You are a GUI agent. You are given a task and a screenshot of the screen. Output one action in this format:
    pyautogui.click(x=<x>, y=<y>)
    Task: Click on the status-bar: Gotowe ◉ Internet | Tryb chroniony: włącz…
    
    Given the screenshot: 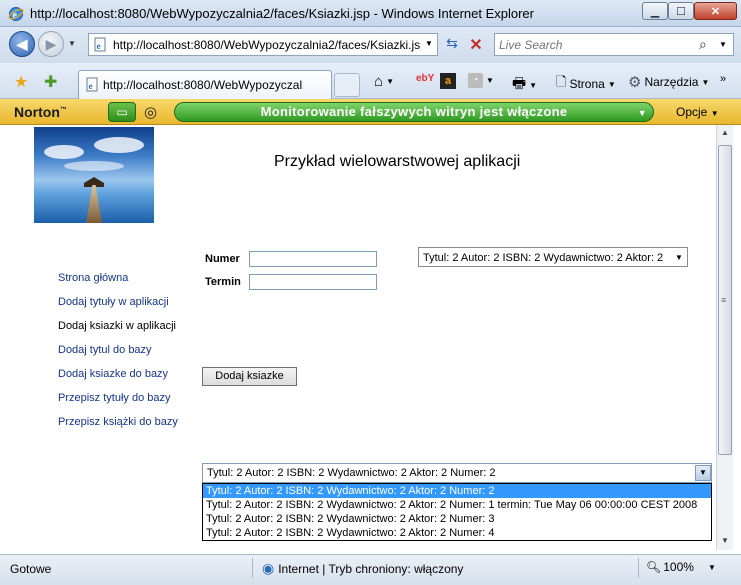 What is the action you would take?
    pyautogui.click(x=370, y=569)
    